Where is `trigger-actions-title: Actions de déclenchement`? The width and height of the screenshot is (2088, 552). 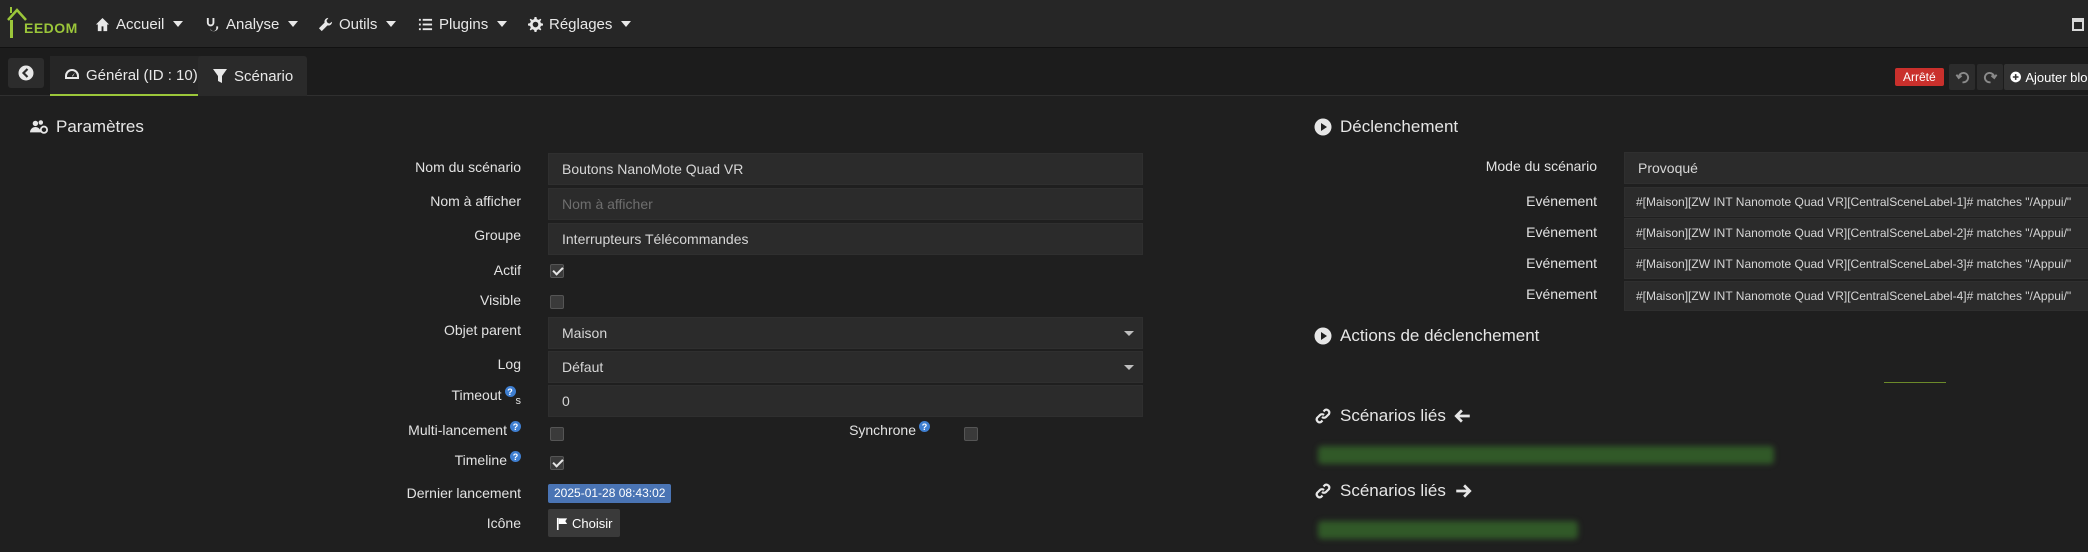 trigger-actions-title: Actions de déclenchement is located at coordinates (1426, 336).